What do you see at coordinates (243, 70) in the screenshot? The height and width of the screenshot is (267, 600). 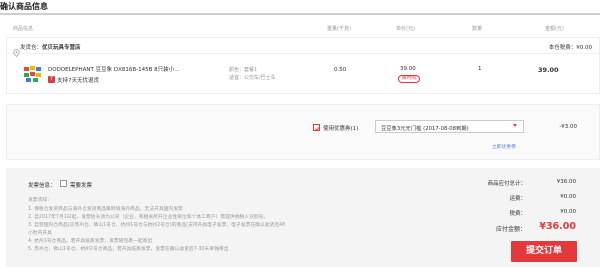 I see `product-color: 颜色：套餐1` at bounding box center [243, 70].